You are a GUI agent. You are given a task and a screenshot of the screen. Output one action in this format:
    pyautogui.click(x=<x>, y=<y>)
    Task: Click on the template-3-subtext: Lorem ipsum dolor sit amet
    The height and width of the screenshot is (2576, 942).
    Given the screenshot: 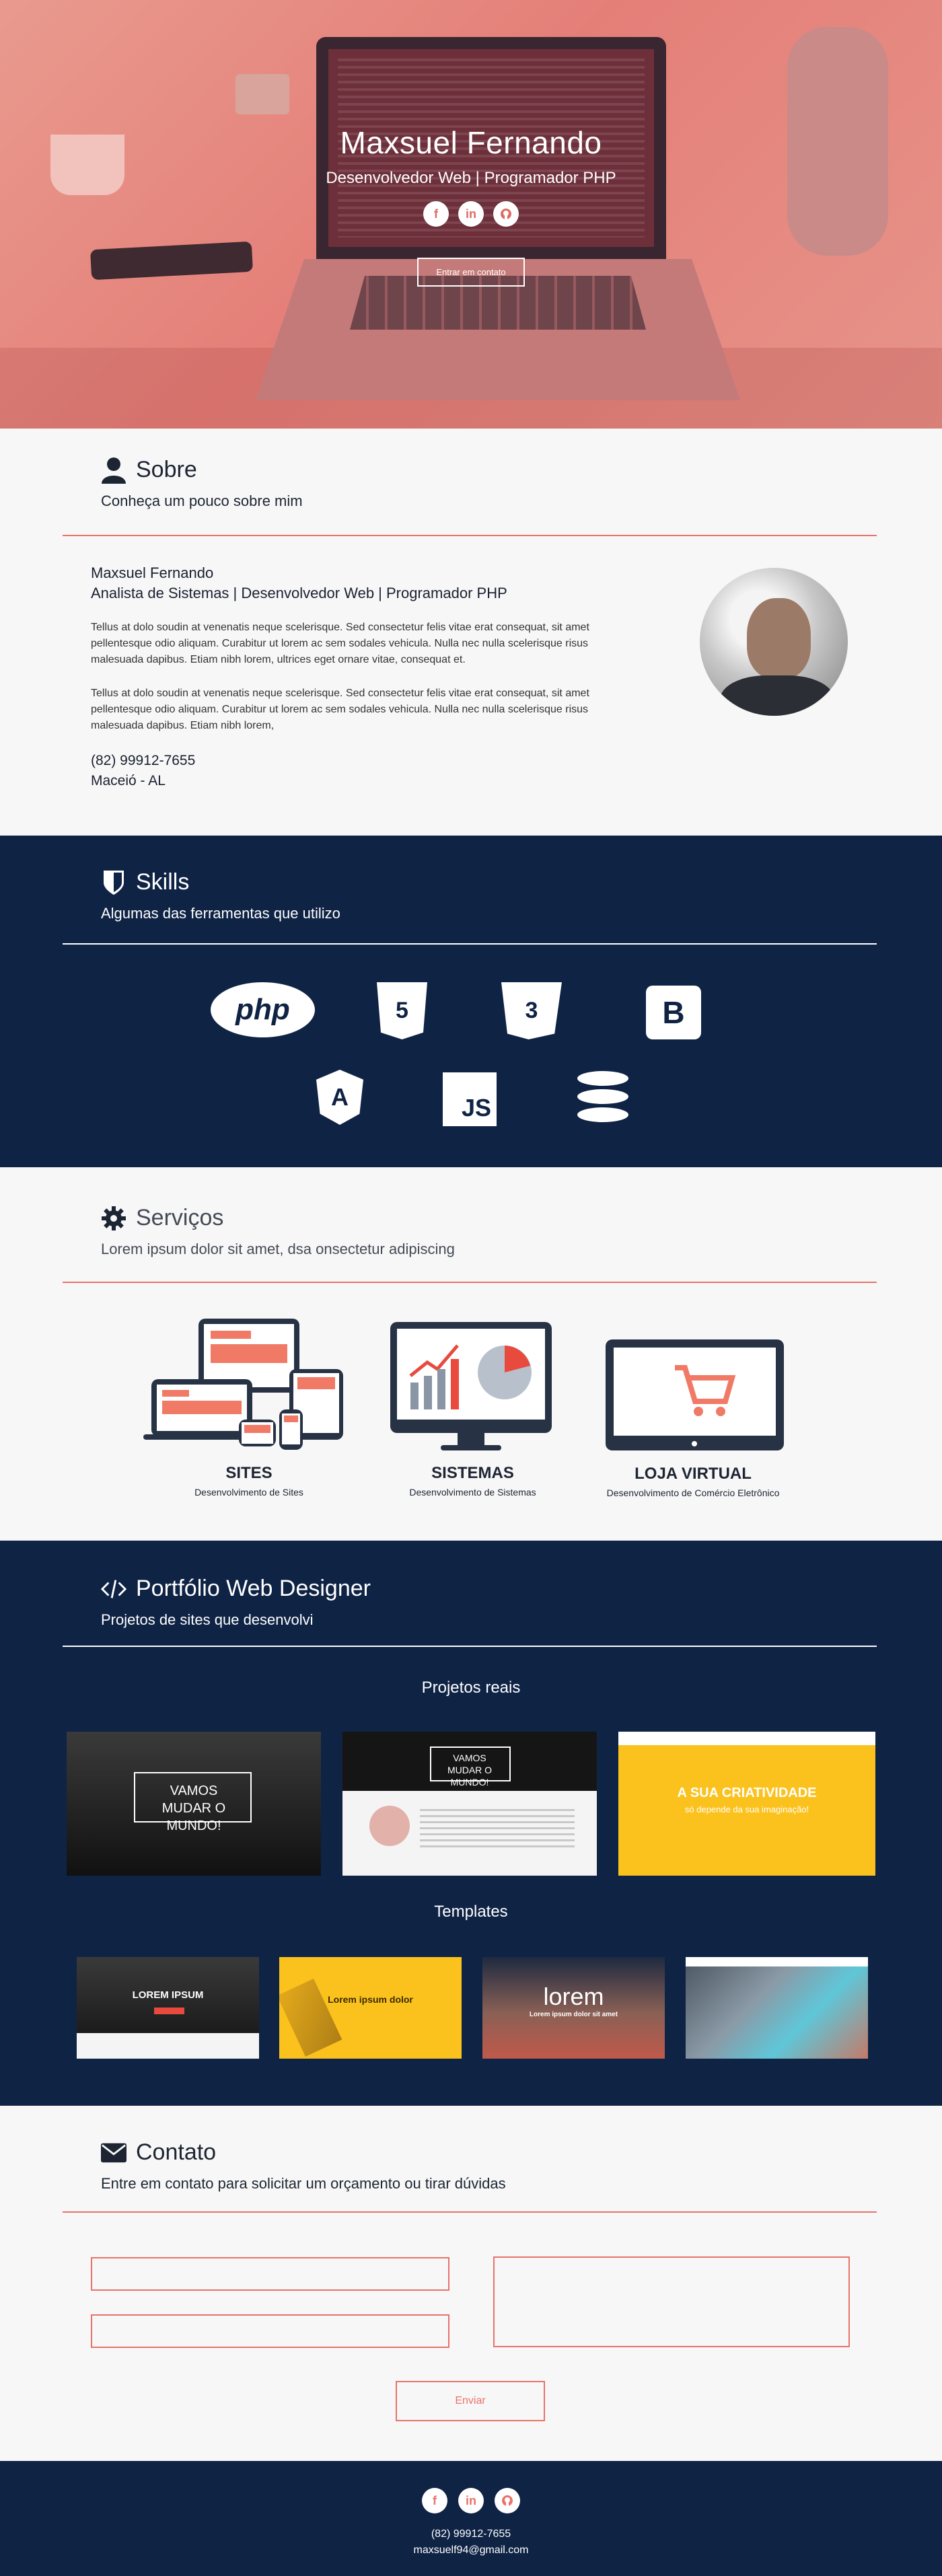 What is the action you would take?
    pyautogui.click(x=573, y=2015)
    